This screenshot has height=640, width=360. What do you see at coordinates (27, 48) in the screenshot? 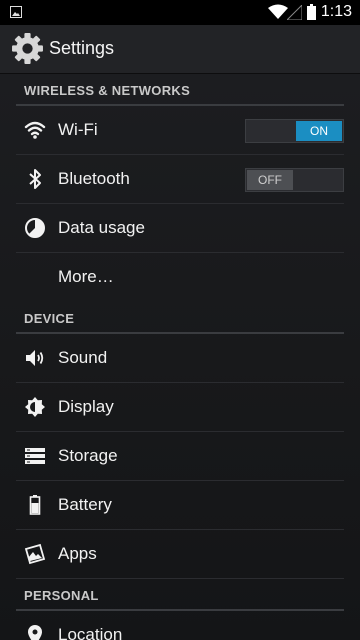
I see `settings-gear-icon` at bounding box center [27, 48].